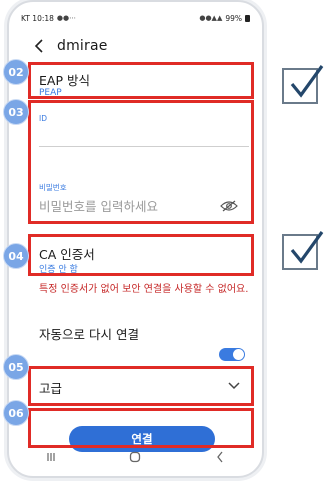 This screenshot has width=324, height=486. Describe the element at coordinates (16, 112) in the screenshot. I see `callout-badge-03: 03` at that location.